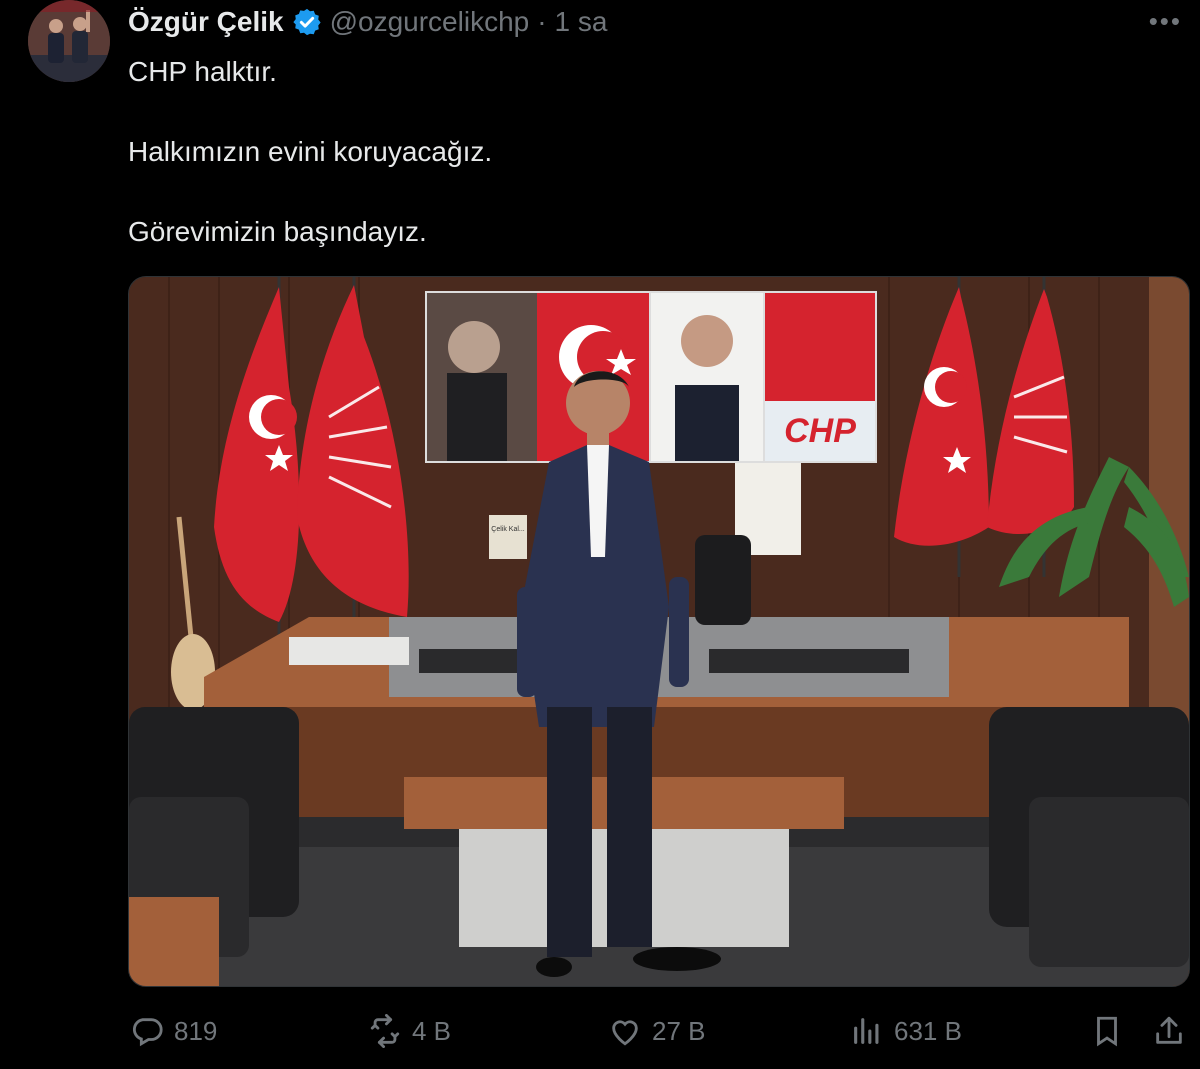 This screenshot has height=1069, width=1200. I want to click on chp-logo-text: CHP, so click(820, 431).